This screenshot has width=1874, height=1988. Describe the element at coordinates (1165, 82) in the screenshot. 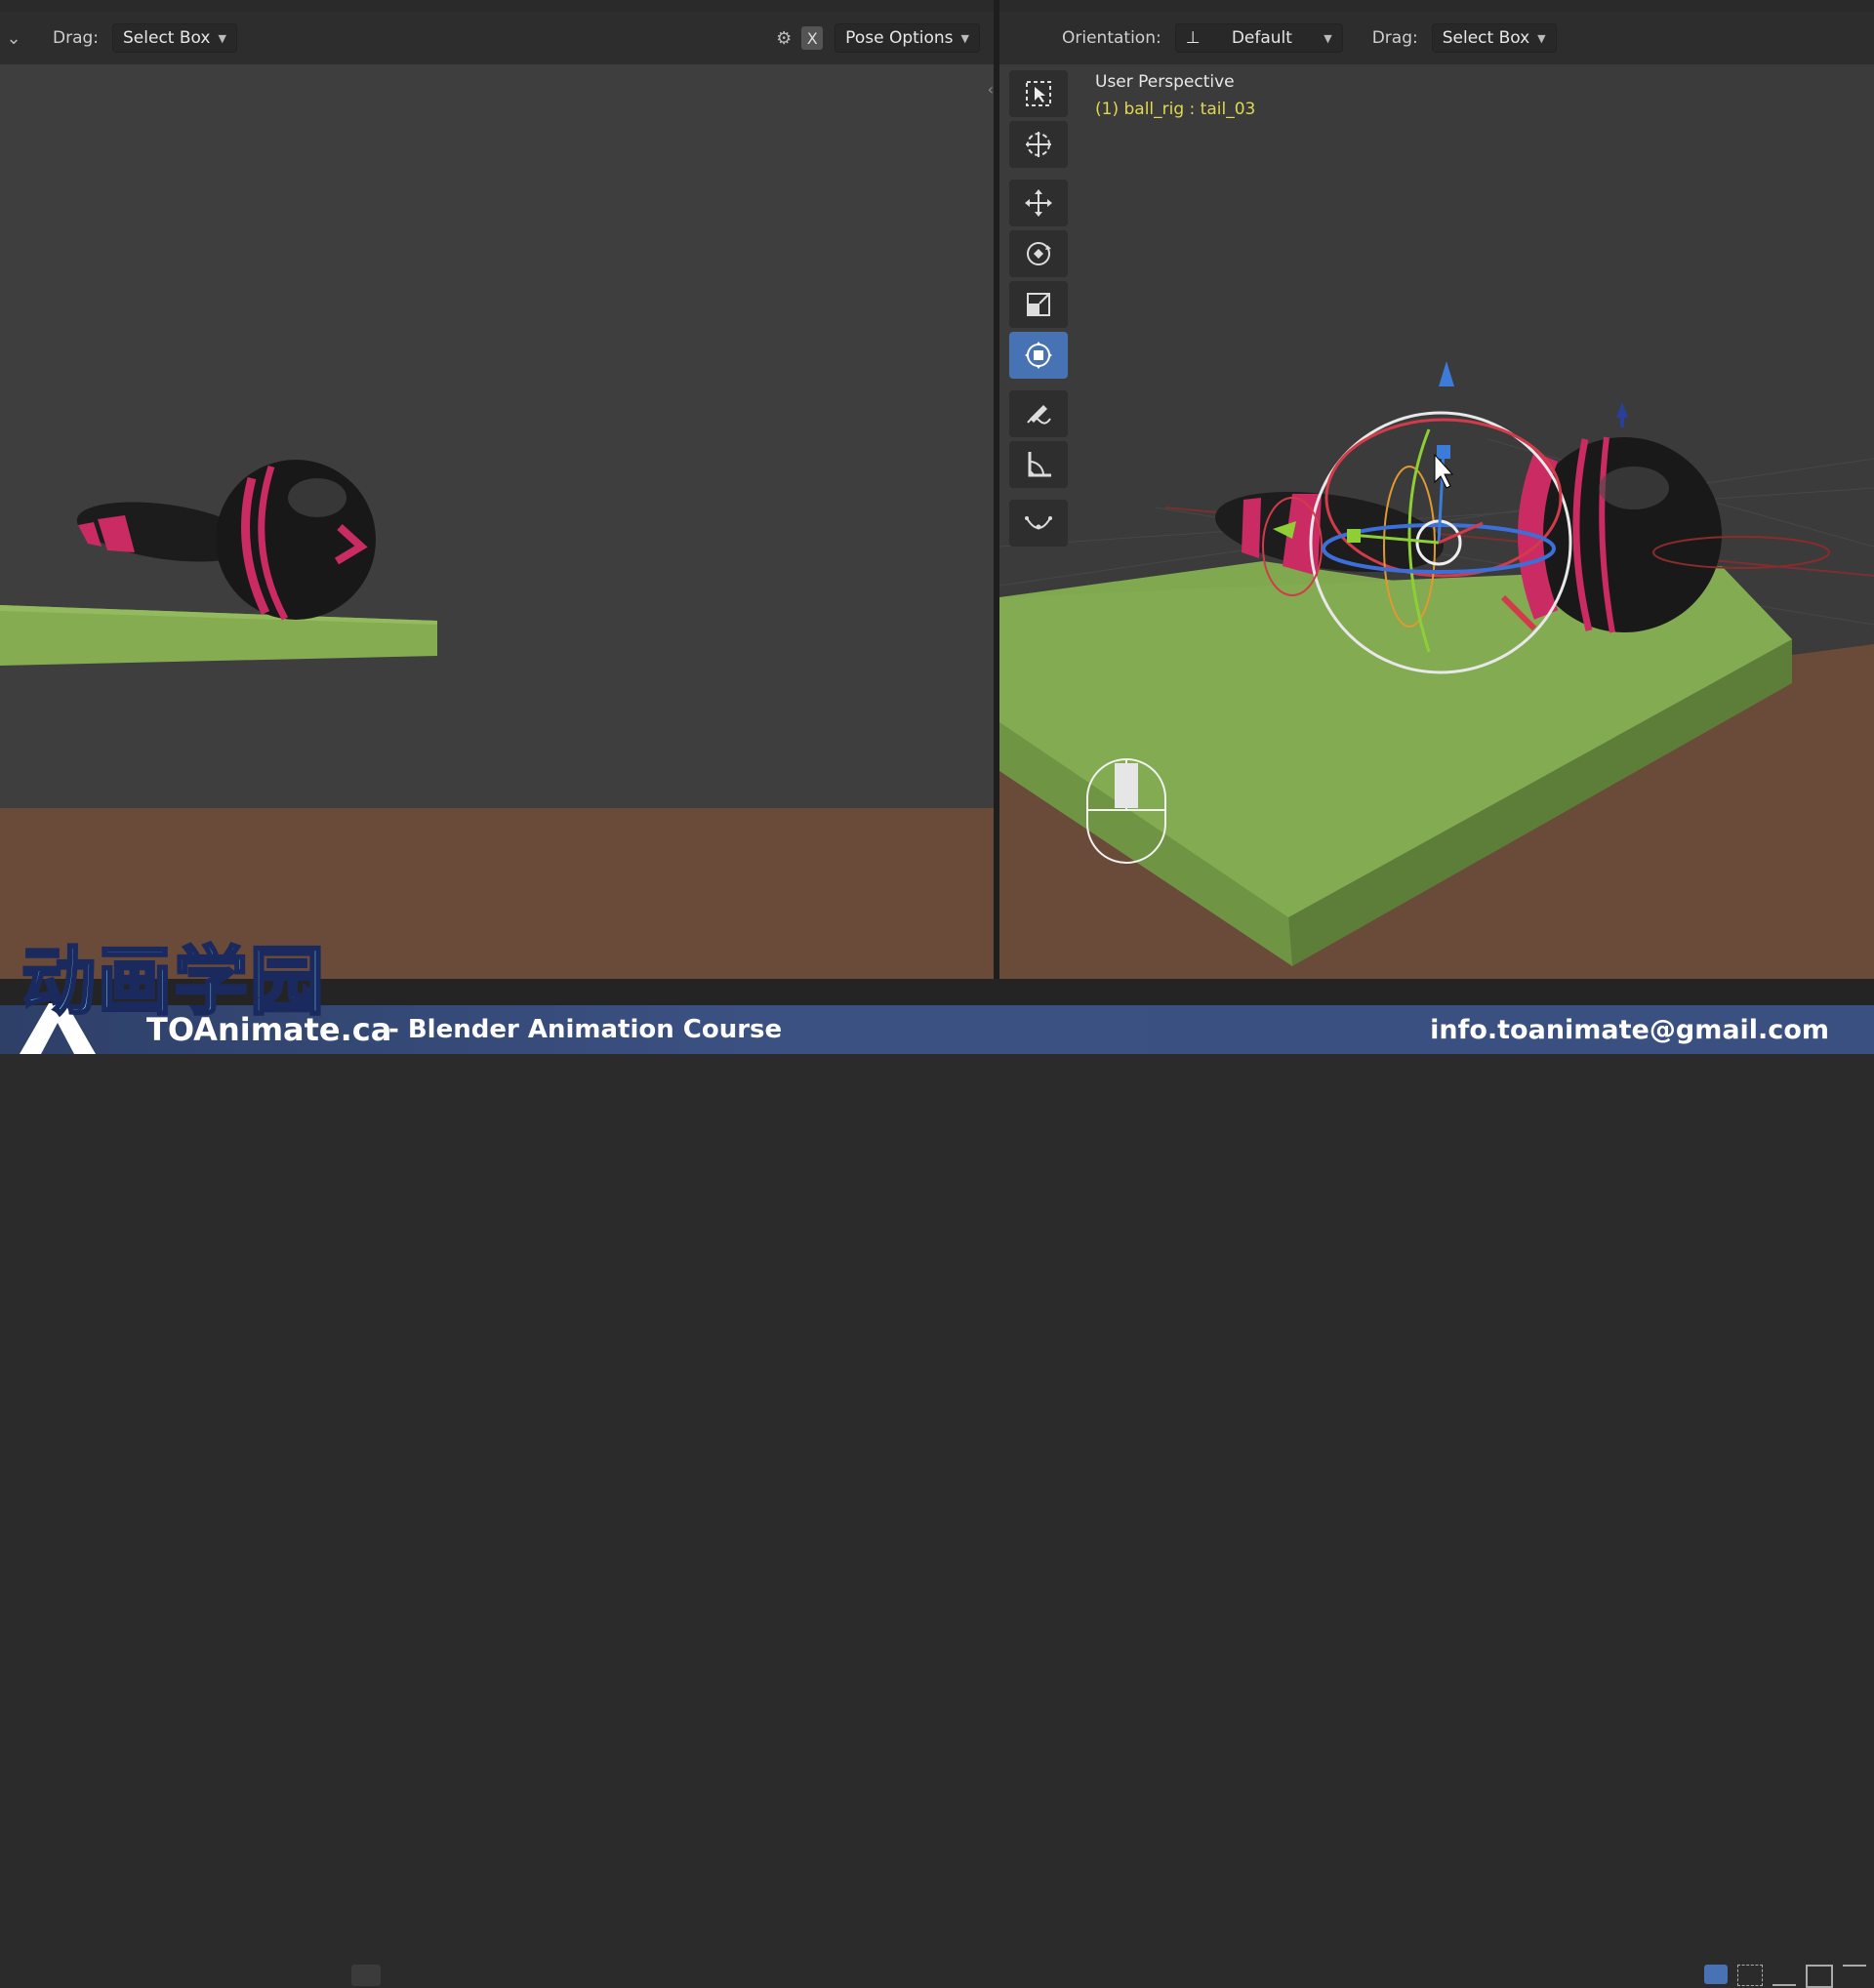

I see `view-name: User Perspective` at that location.